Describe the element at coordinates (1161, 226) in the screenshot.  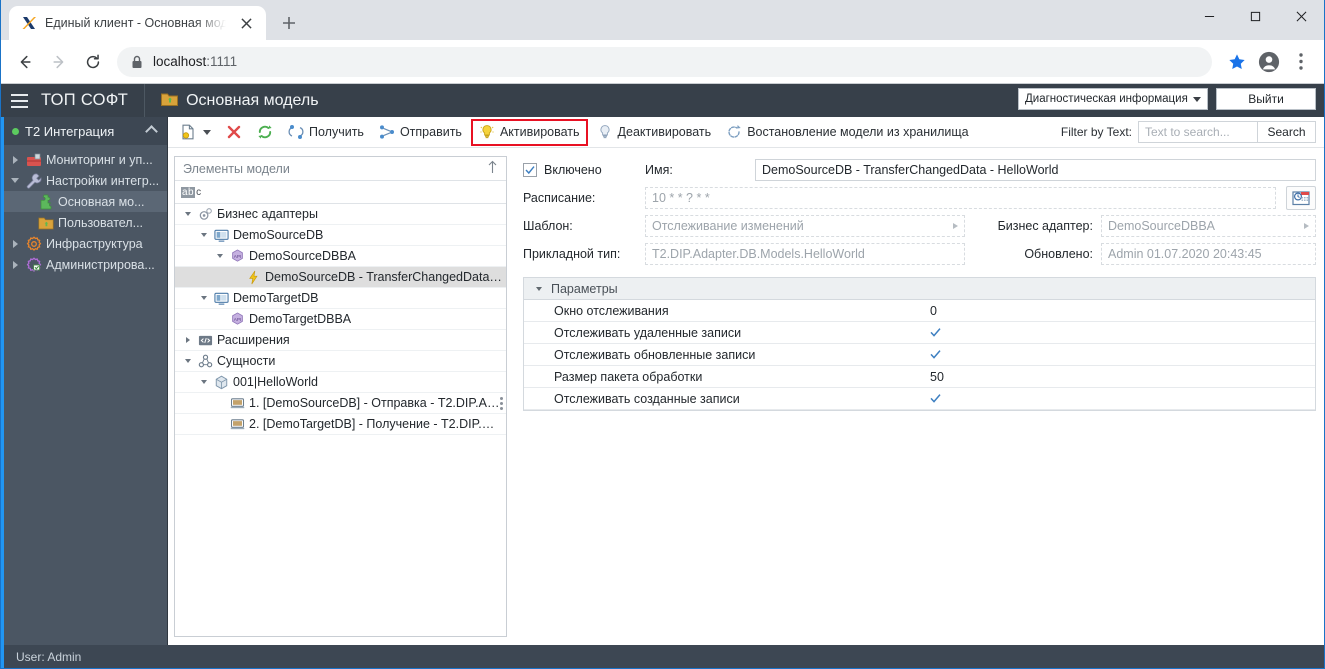
I see `adapter-value: DemoSourceDBBA` at that location.